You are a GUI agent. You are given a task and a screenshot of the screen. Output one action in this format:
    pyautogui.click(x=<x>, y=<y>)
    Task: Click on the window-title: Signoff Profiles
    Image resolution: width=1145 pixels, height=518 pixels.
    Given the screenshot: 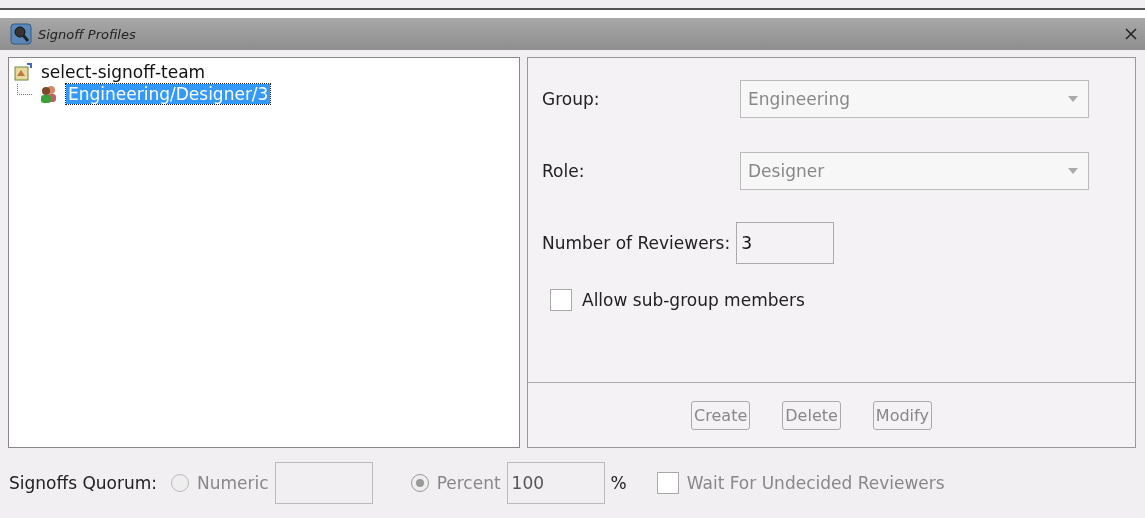 What is the action you would take?
    pyautogui.click(x=87, y=34)
    